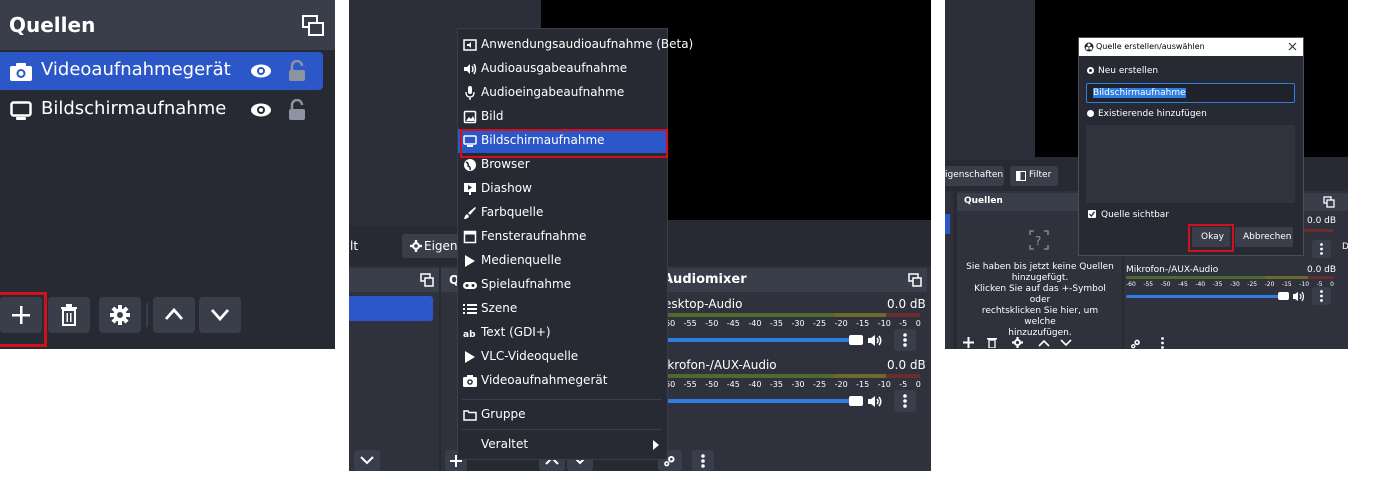 This screenshot has height=503, width=1384. What do you see at coordinates (52, 25) in the screenshot?
I see `sources-title: Quellen` at bounding box center [52, 25].